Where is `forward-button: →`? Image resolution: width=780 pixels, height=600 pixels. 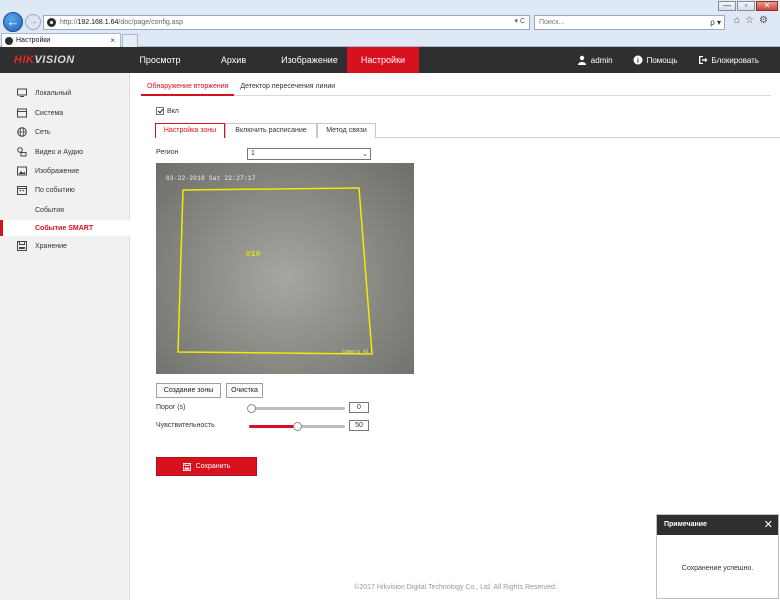 forward-button: → is located at coordinates (33, 22).